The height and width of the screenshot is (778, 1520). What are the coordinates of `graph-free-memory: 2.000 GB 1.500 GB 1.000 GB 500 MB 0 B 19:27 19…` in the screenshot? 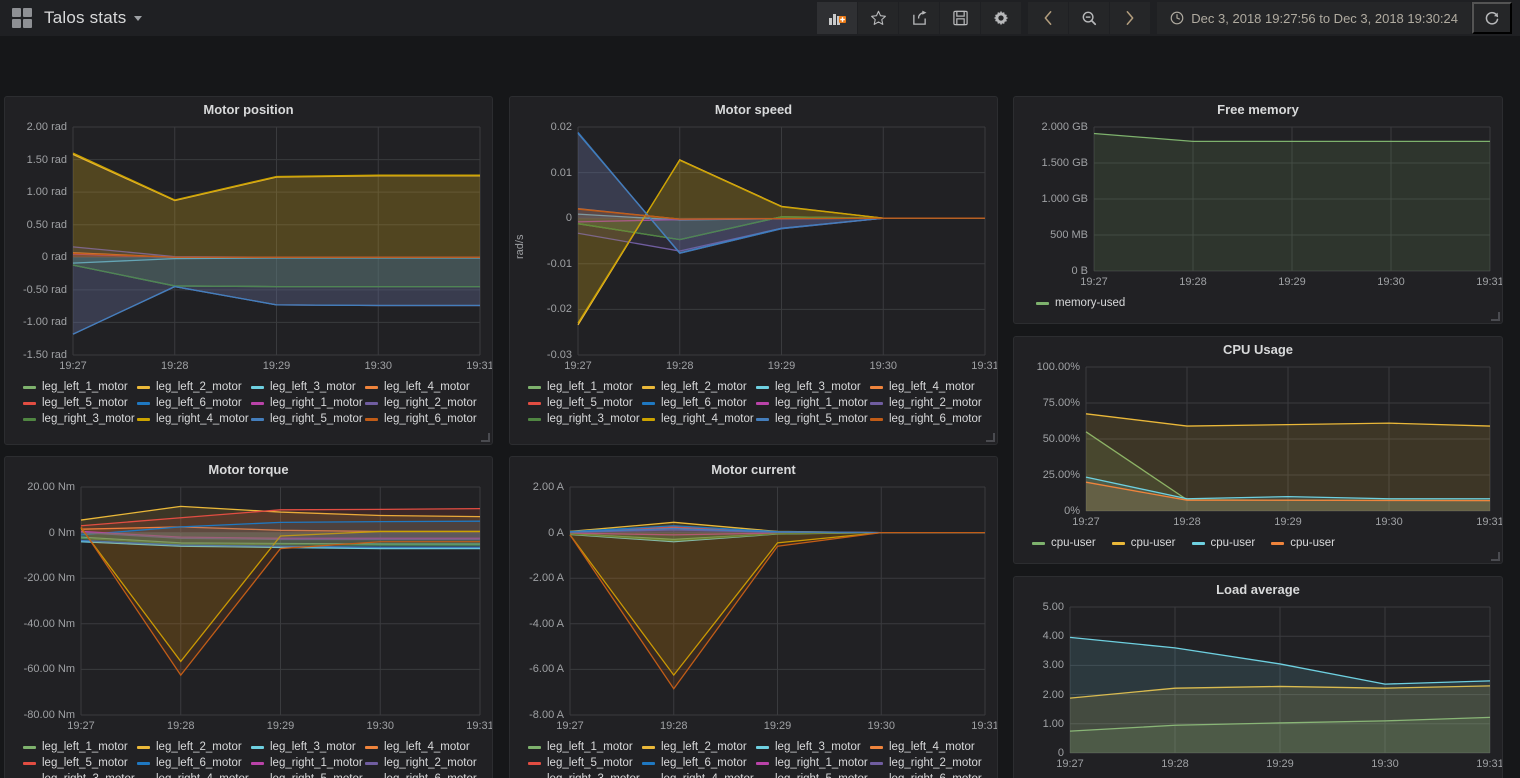 It's located at (1258, 206).